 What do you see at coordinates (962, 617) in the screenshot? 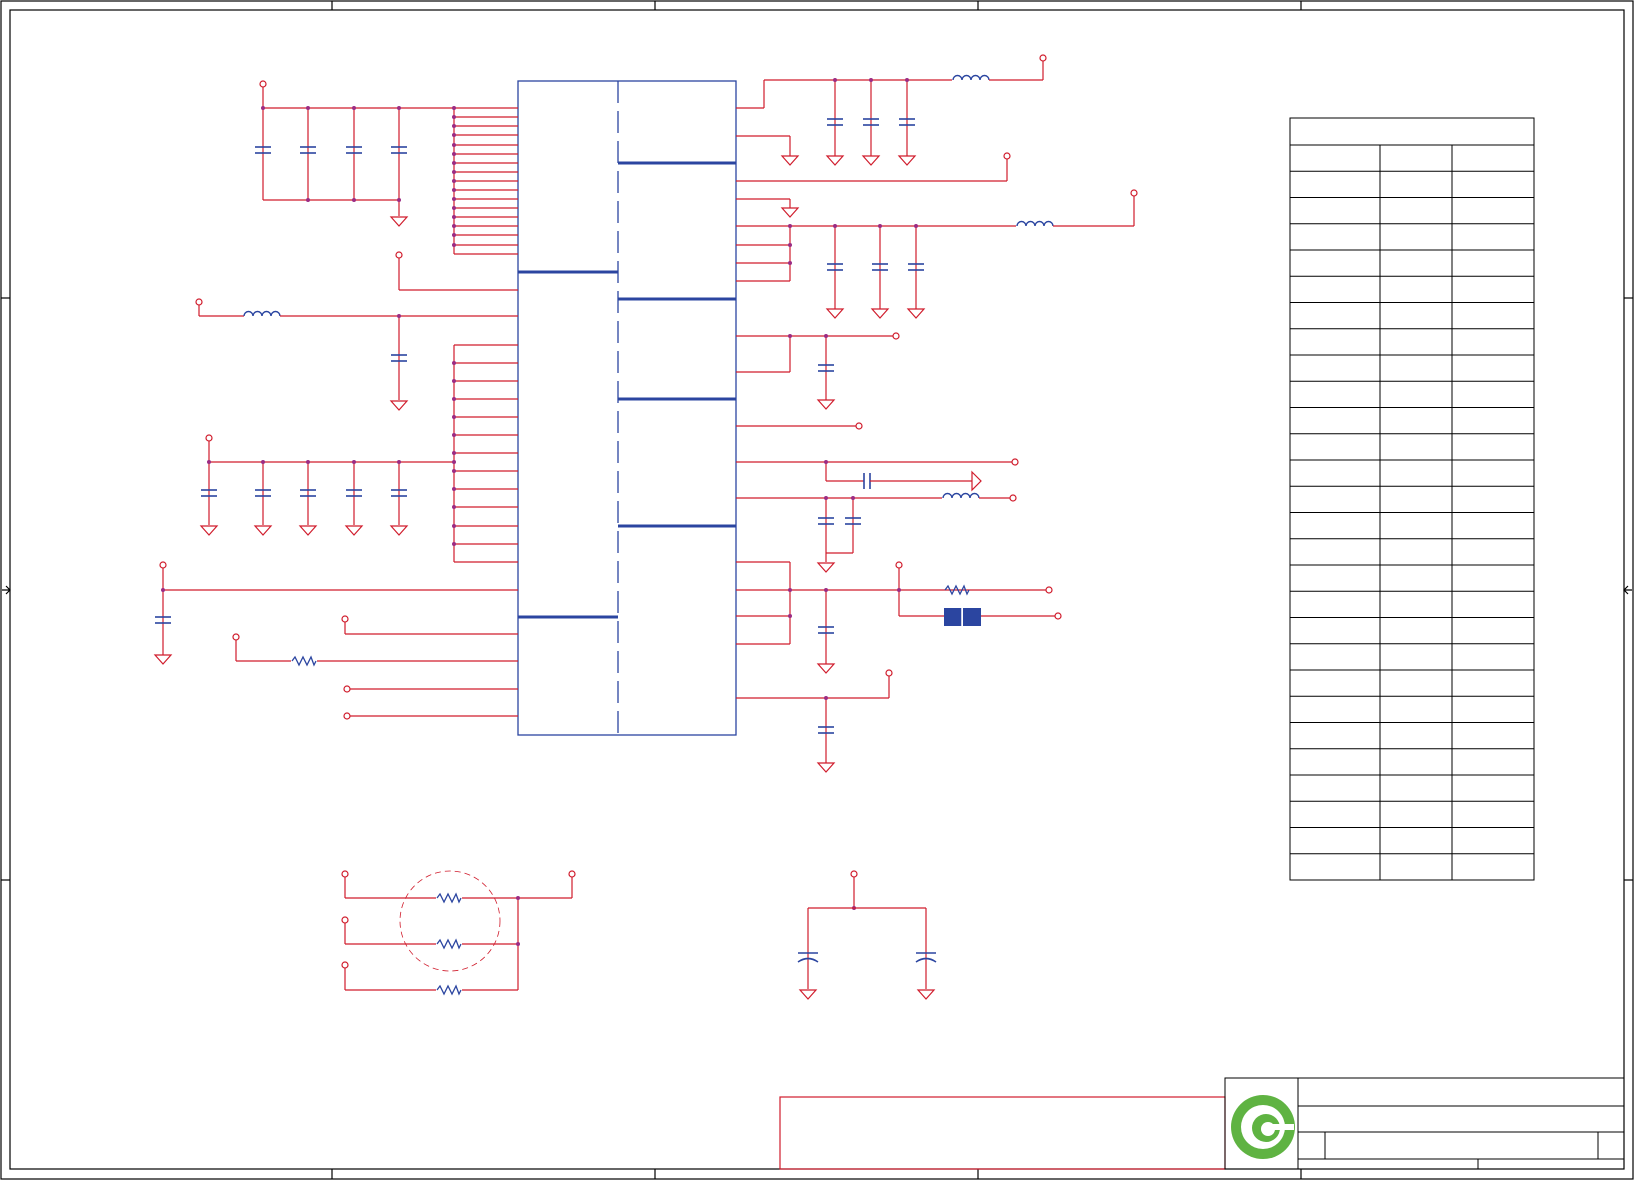
I see `crystal-jumper` at bounding box center [962, 617].